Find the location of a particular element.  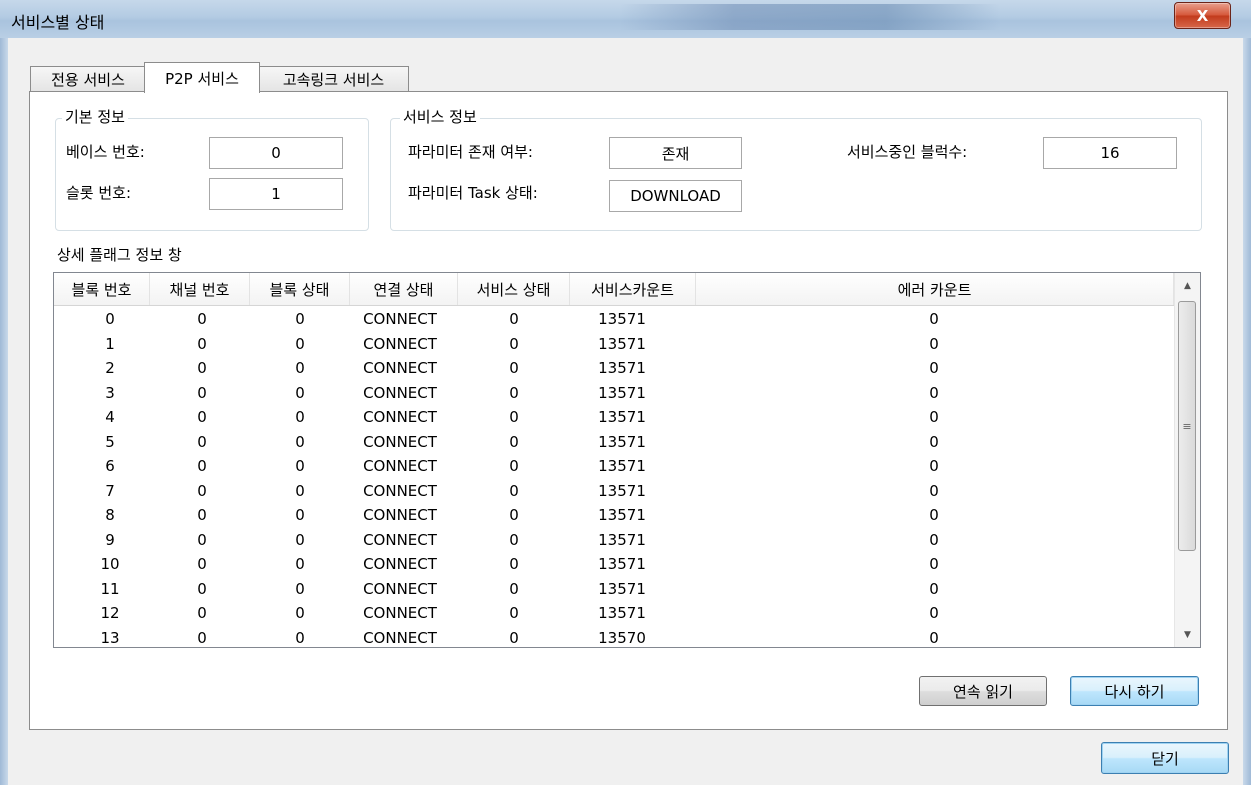

table-row: 0 0 0 CONNECT 0 13571 0 is located at coordinates (614, 319).